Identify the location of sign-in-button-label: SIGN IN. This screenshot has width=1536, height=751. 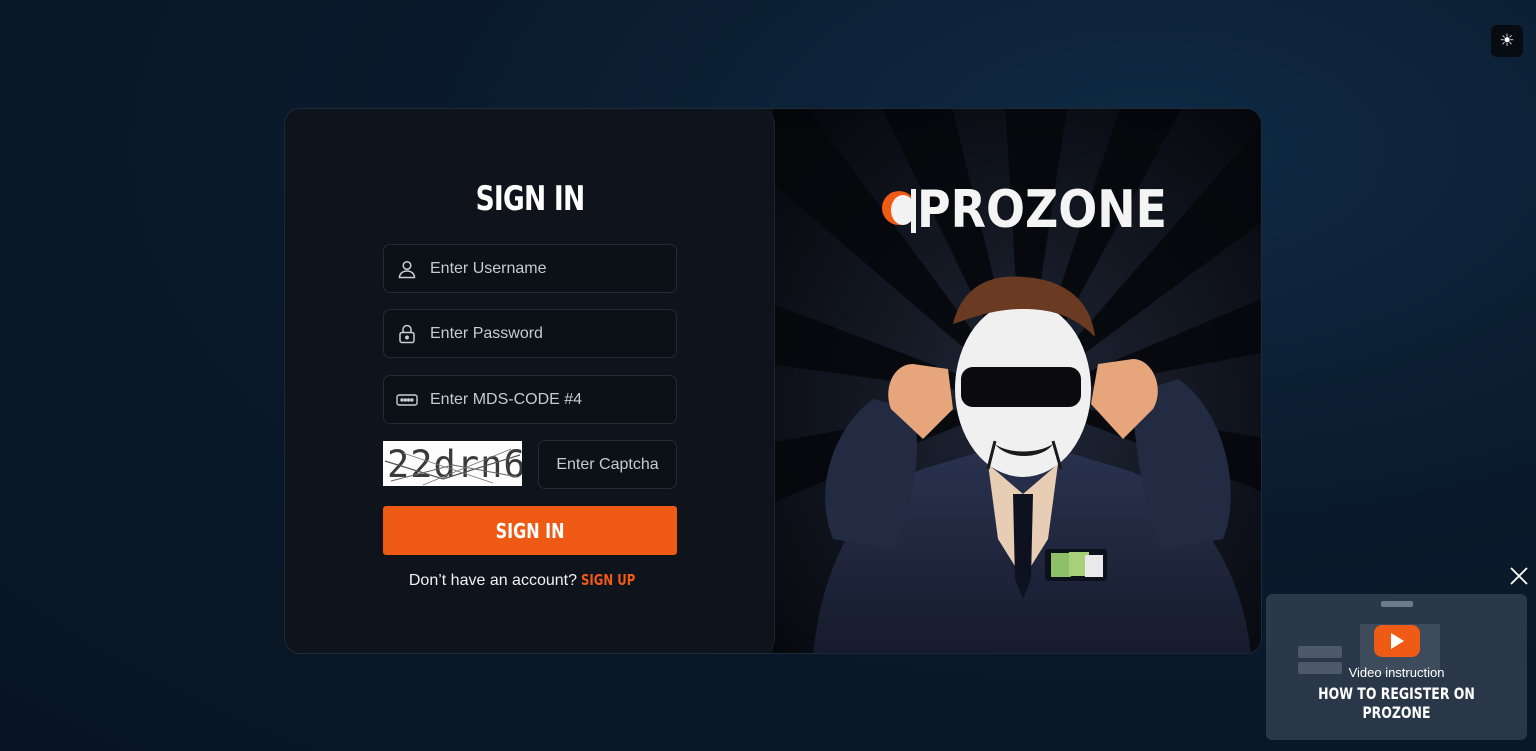
(530, 530).